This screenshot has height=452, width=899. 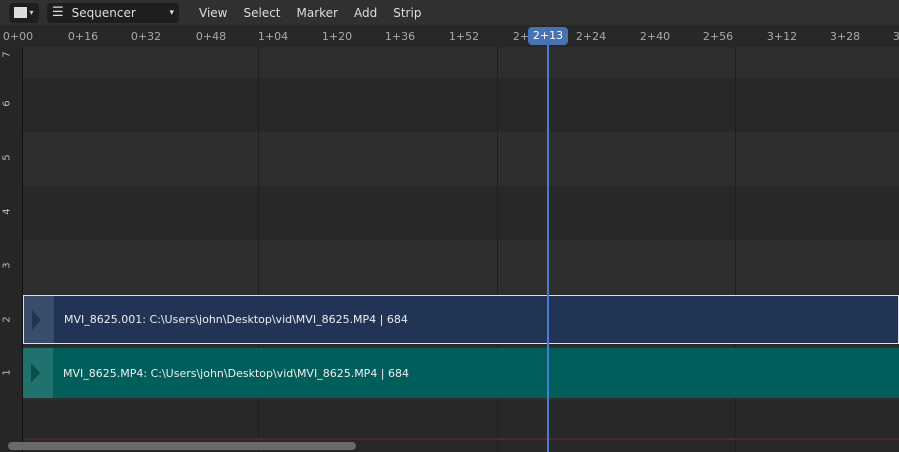 I want to click on ruler-tick-label: 3+44, so click(x=895, y=36).